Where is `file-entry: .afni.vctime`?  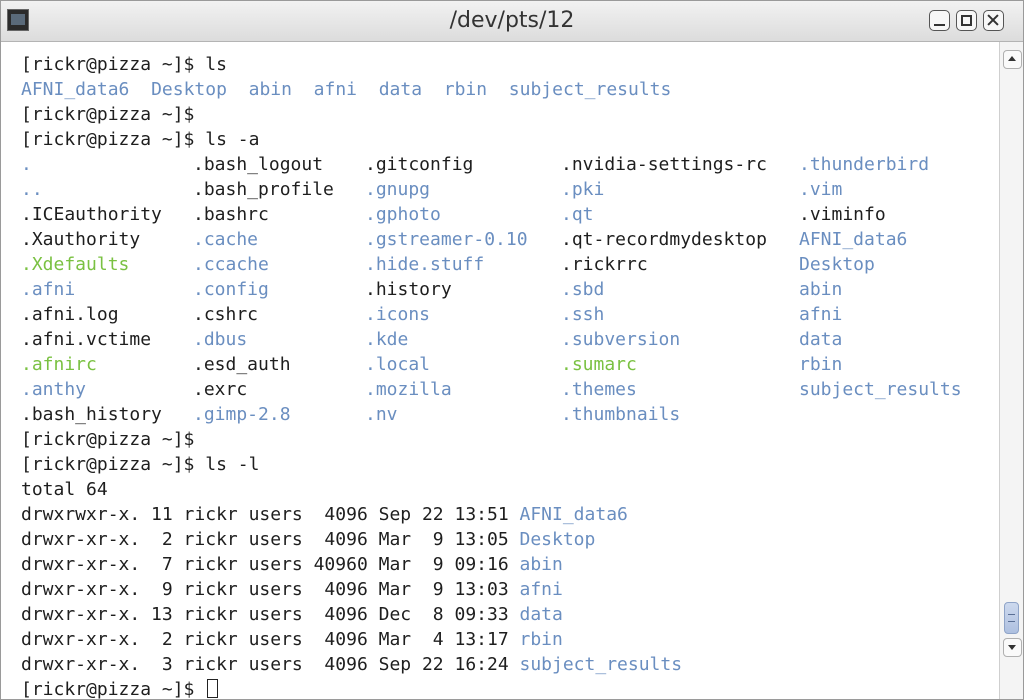
file-entry: .afni.vctime is located at coordinates (86, 339).